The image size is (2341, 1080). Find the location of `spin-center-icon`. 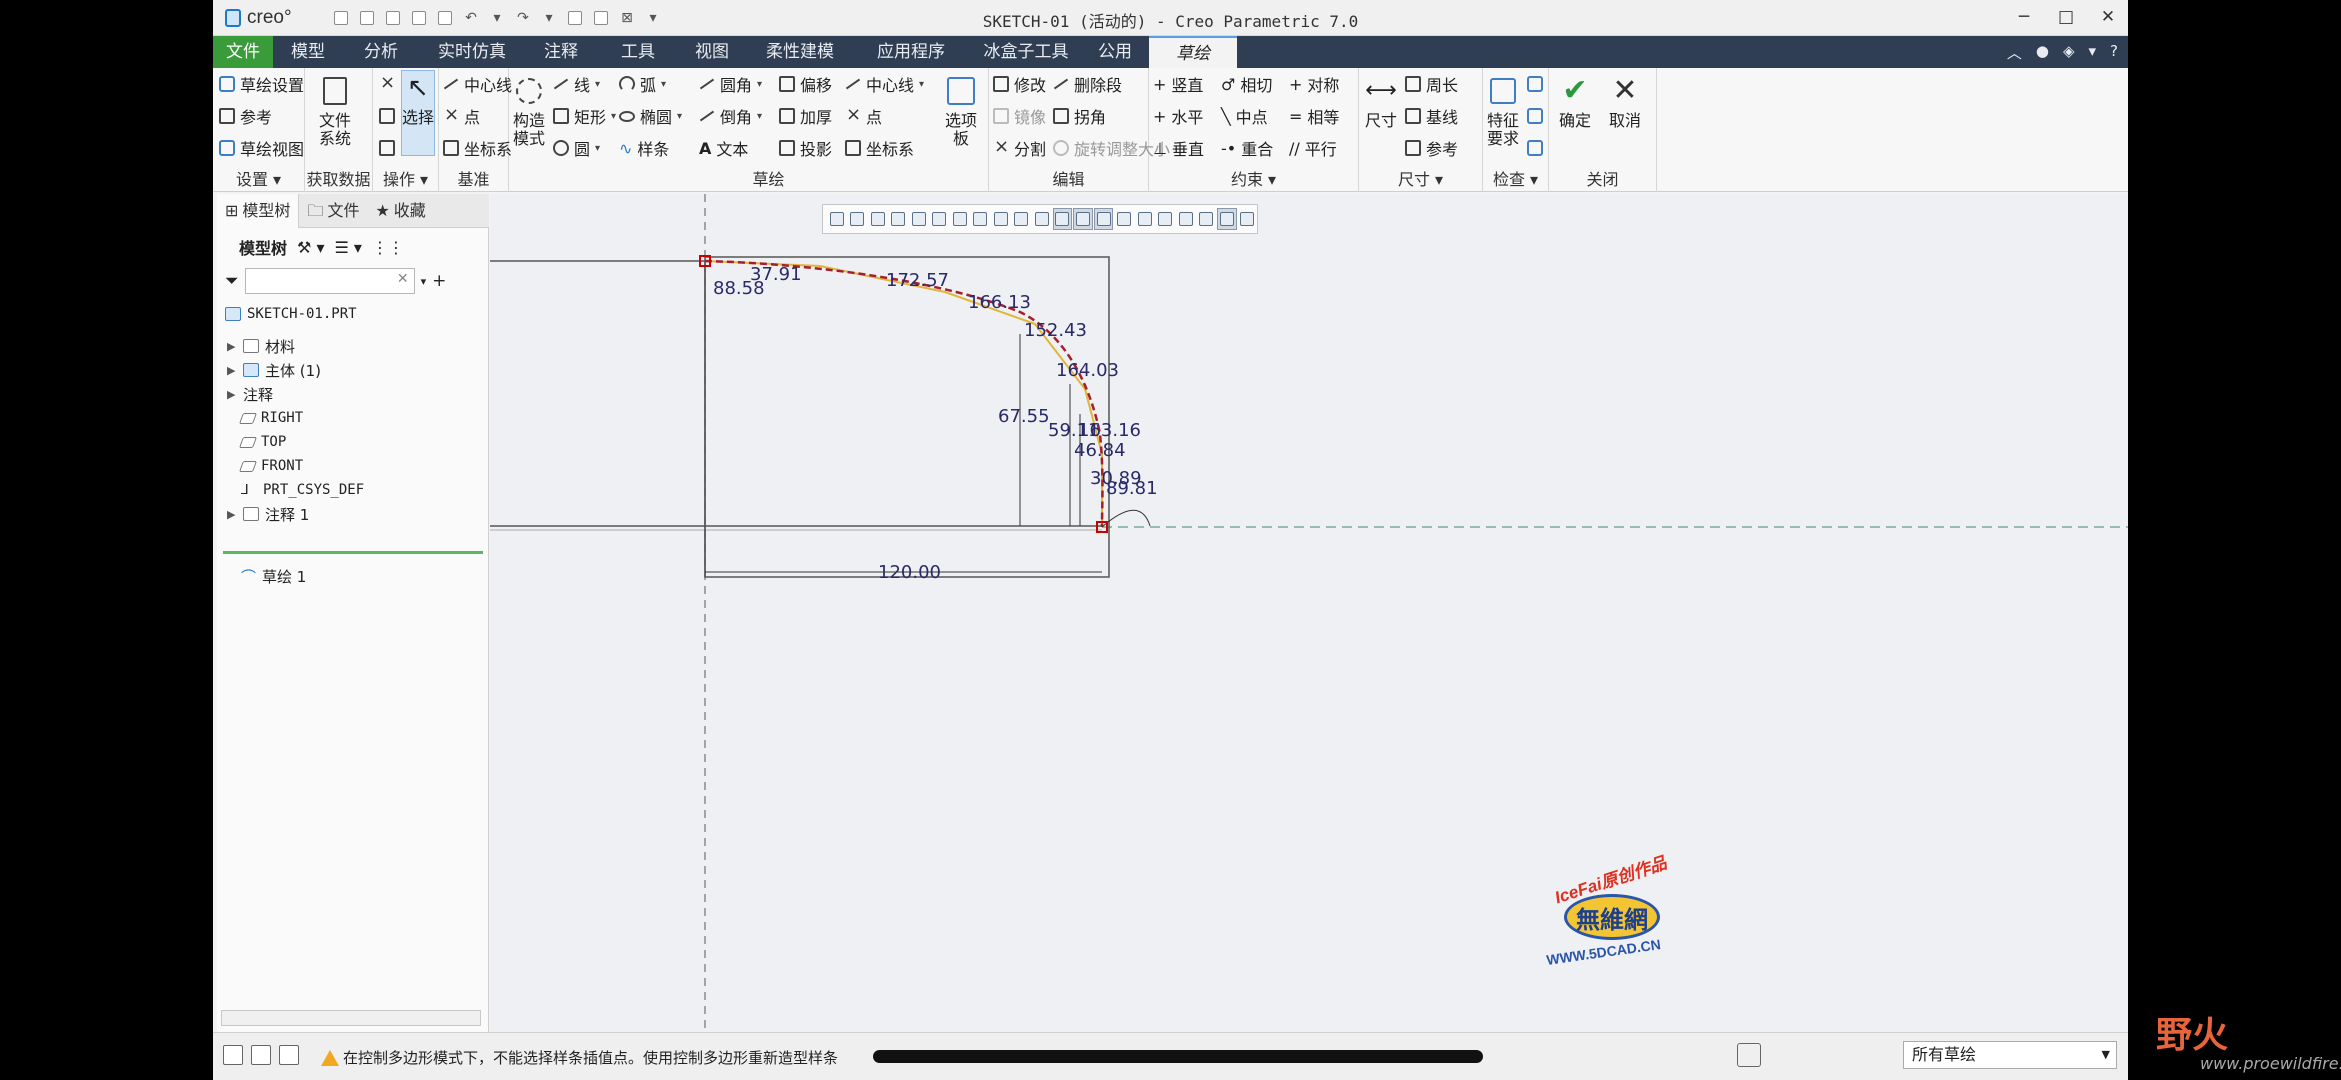

spin-center-icon is located at coordinates (1042, 219).